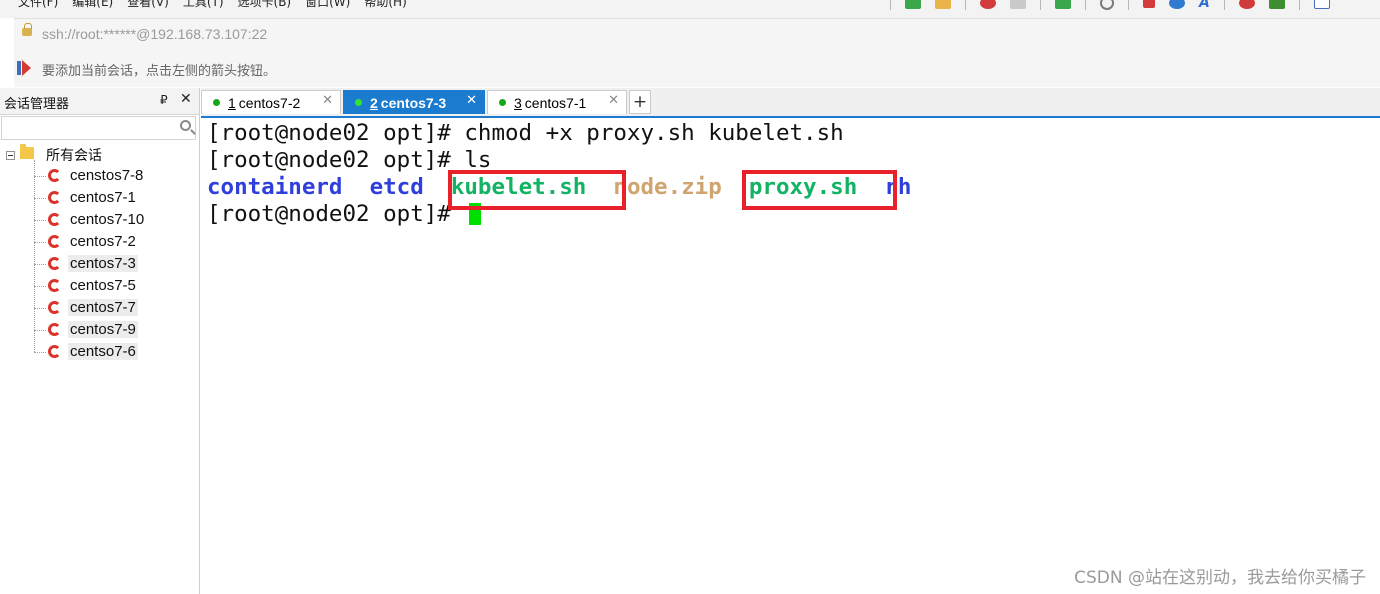  What do you see at coordinates (327, 5) in the screenshot?
I see `menu-window: 窗口(W)` at bounding box center [327, 5].